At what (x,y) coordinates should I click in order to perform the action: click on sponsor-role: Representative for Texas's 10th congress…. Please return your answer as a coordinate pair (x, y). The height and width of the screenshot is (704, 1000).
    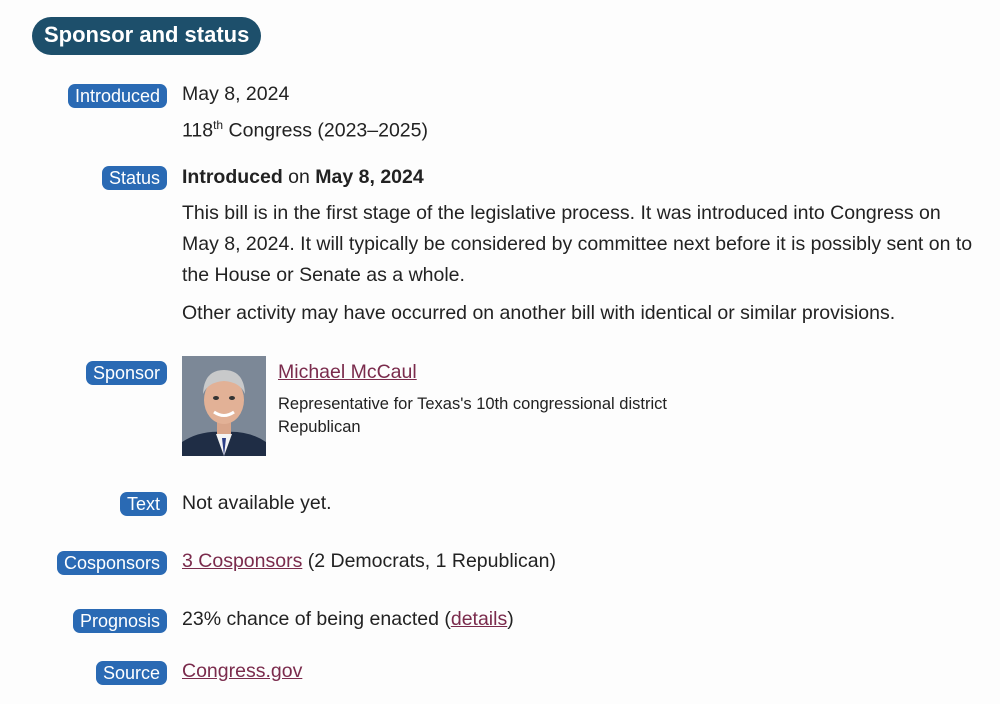
    Looking at the image, I should click on (472, 404).